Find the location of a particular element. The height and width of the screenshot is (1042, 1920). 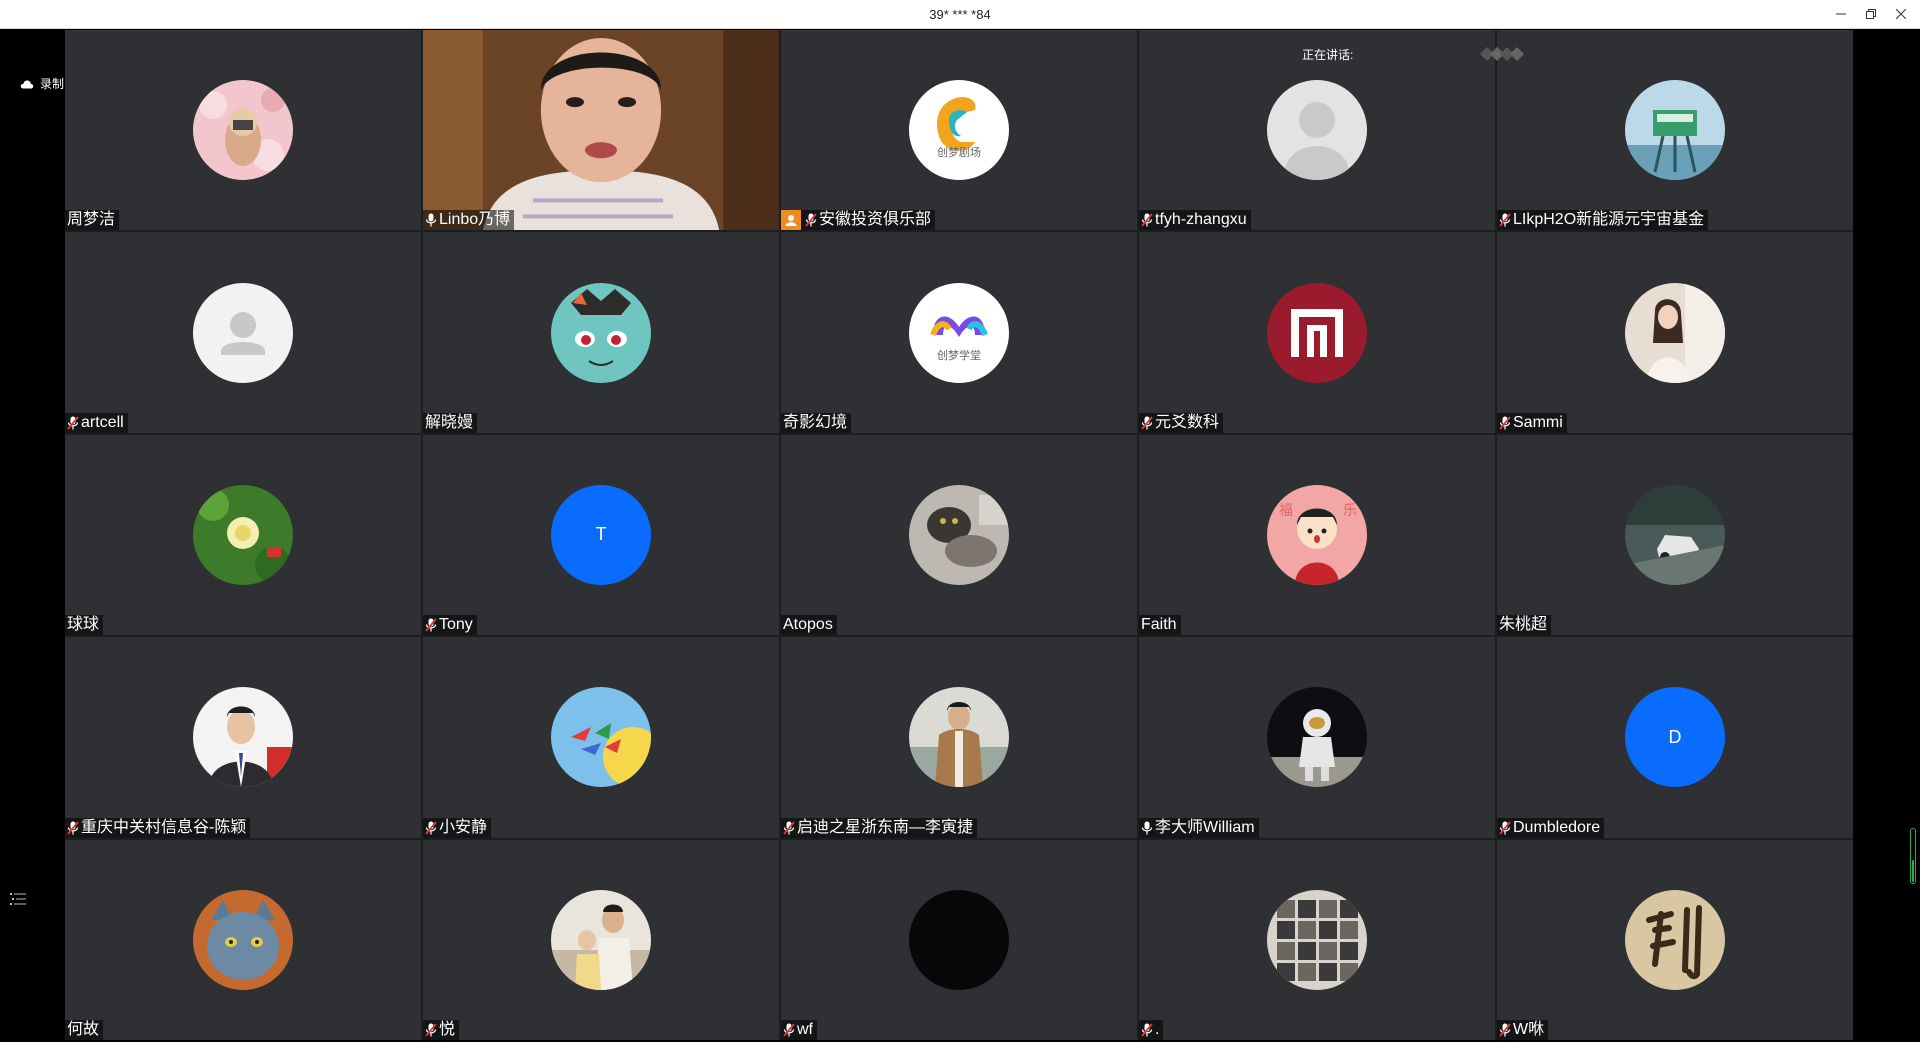

participant-tile: 元爻数科 is located at coordinates (1317, 332).